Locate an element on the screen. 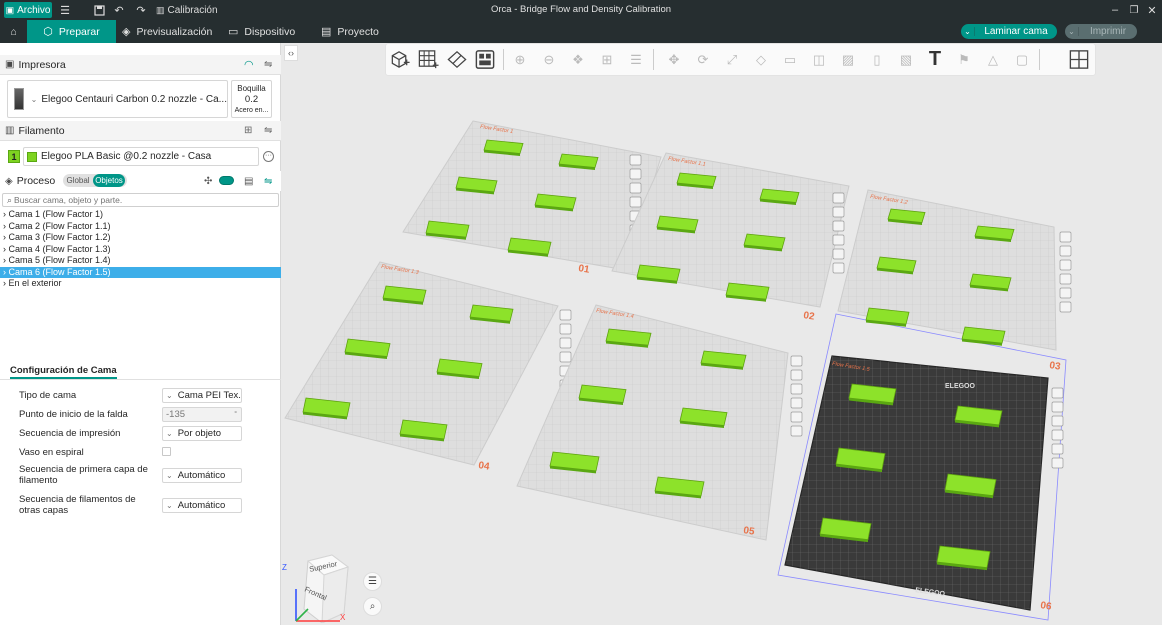 Image resolution: width=1162 pixels, height=625 pixels. punto-inicio-input: -135 ° is located at coordinates (202, 414).